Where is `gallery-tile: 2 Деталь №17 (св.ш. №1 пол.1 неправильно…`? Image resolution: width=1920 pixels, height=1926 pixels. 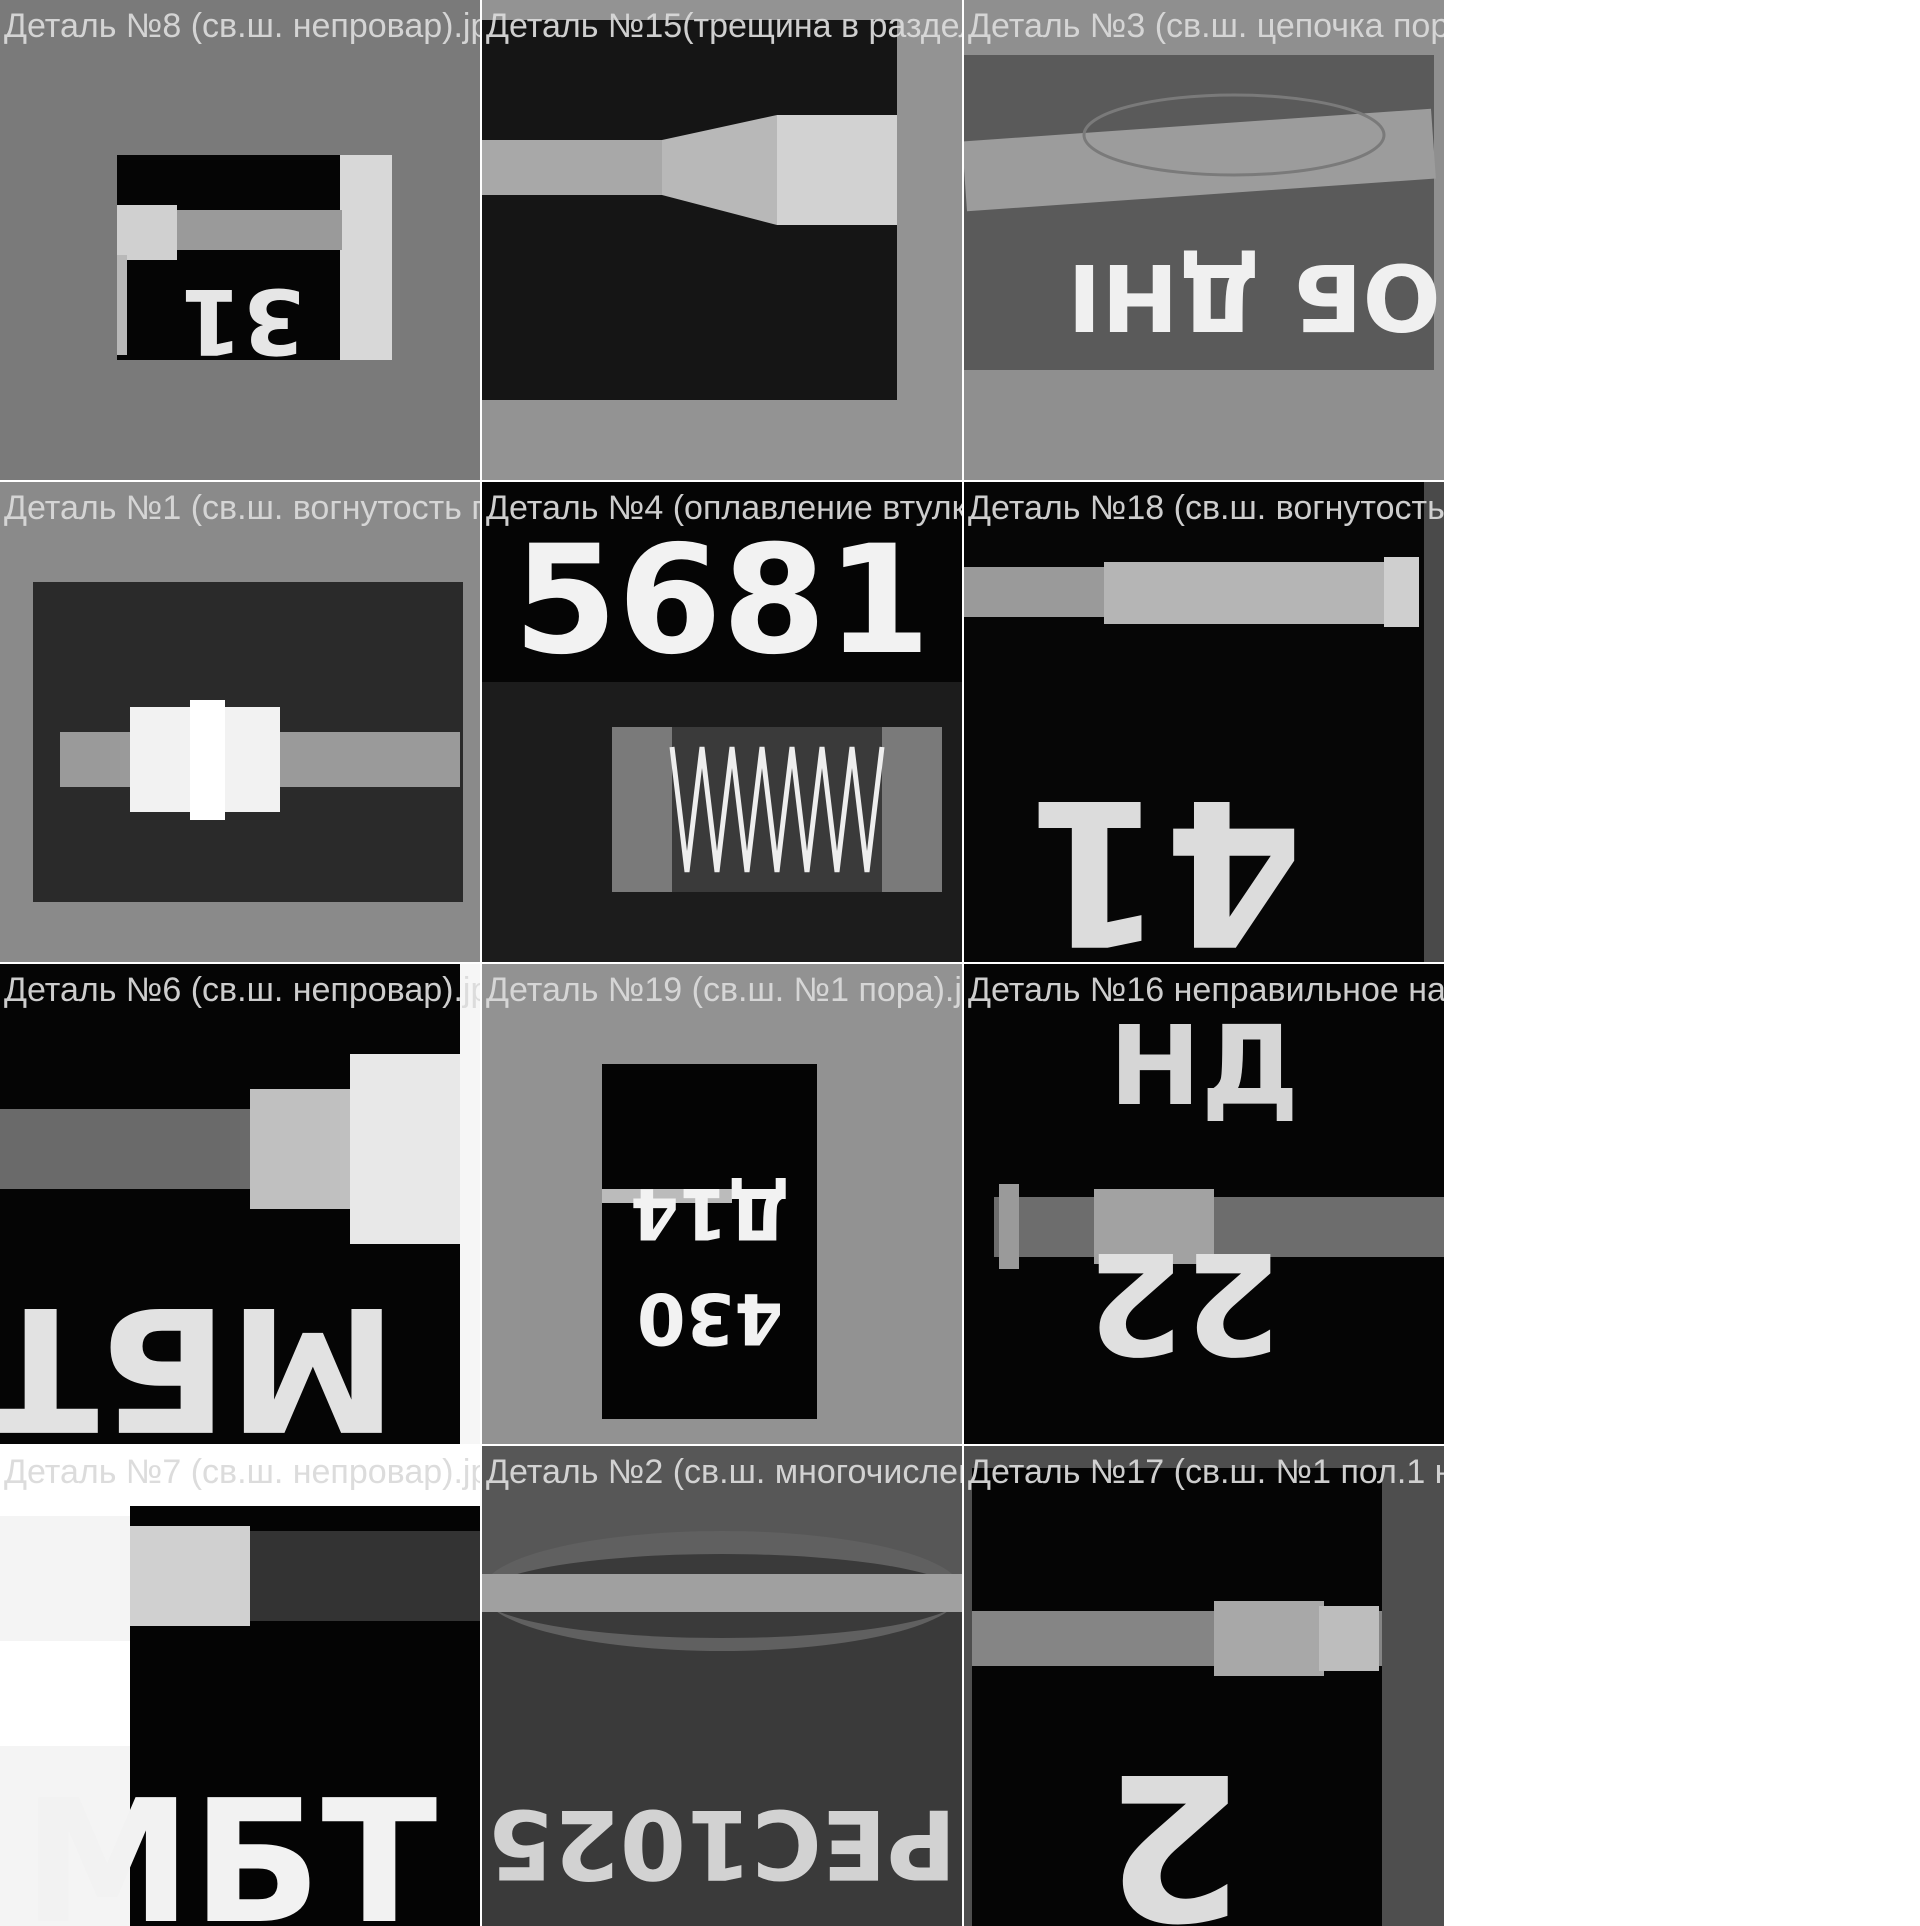
gallery-tile: 2 Деталь №17 (св.ш. №1 пол.1 неправильно… is located at coordinates (1204, 1686).